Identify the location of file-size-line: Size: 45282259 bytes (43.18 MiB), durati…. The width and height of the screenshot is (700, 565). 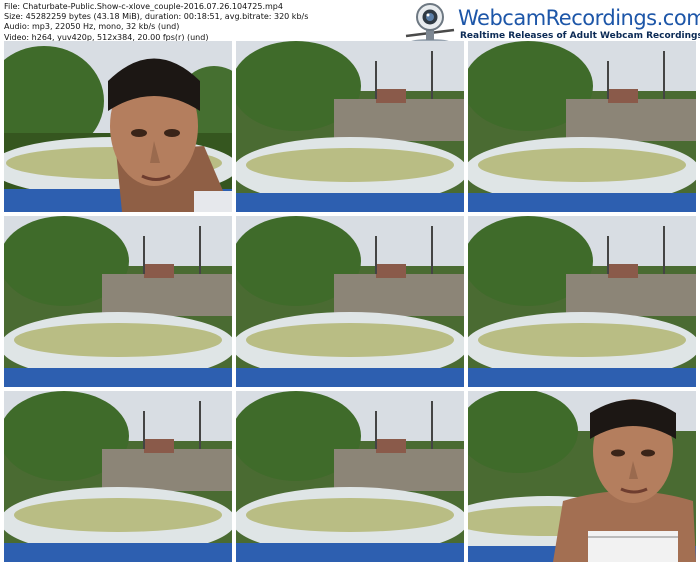
(156, 17).